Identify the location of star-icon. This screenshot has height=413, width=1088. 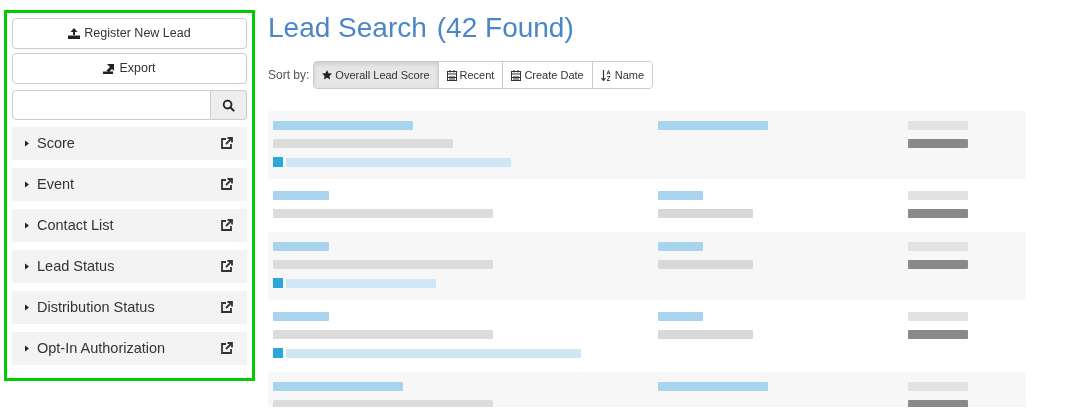
(327, 75).